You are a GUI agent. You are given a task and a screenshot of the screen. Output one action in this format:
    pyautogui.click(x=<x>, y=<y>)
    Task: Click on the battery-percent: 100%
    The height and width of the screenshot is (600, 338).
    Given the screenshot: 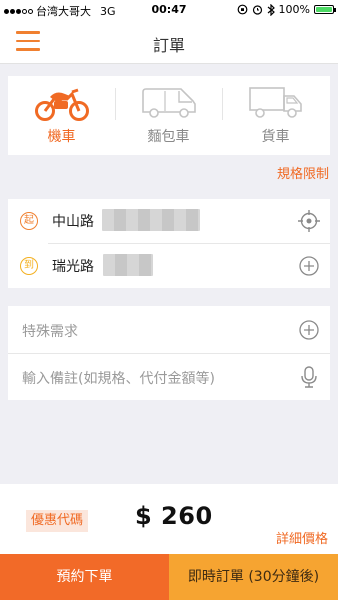 What is the action you would take?
    pyautogui.click(x=294, y=9)
    